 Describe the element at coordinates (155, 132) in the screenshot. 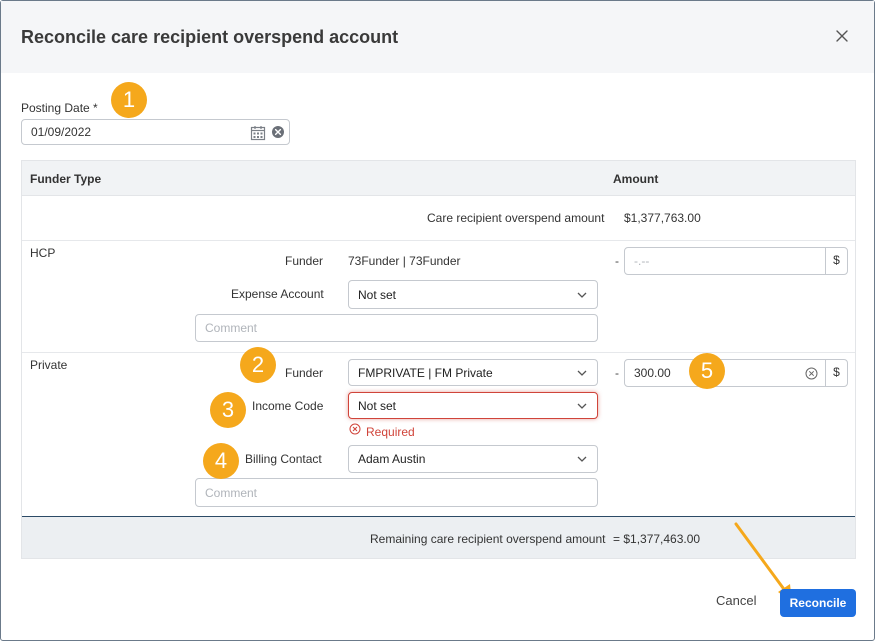

I see `posting-date-input: 01/09/2022` at that location.